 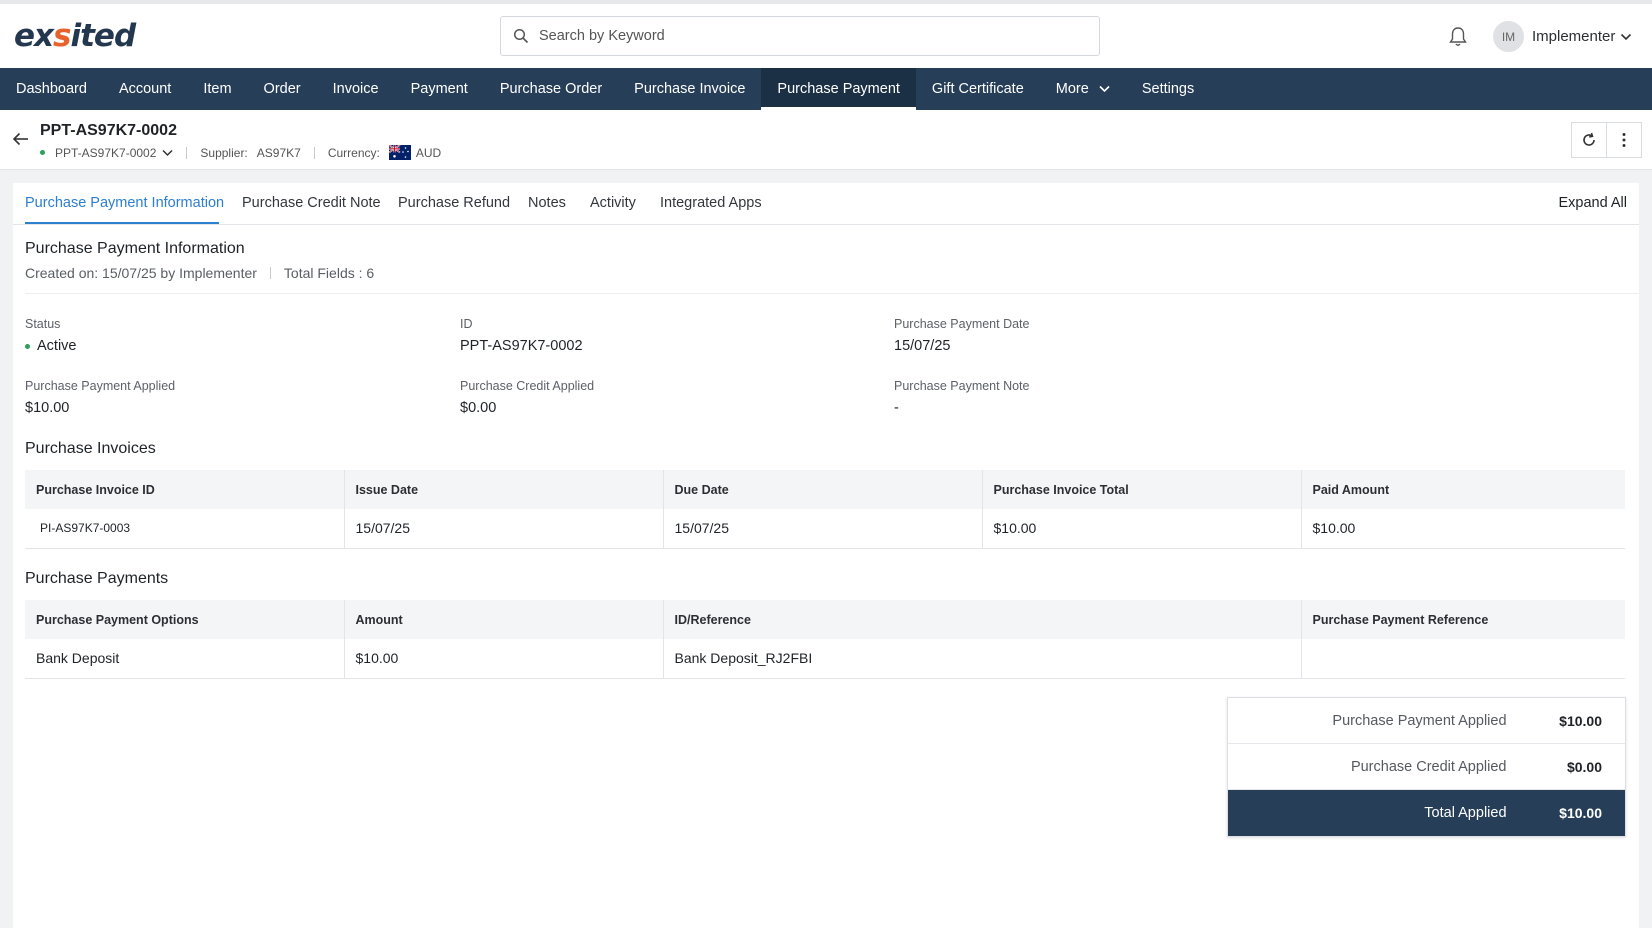 What do you see at coordinates (106, 152) in the screenshot?
I see `record-selector-value: PPT-AS97K7-0002` at bounding box center [106, 152].